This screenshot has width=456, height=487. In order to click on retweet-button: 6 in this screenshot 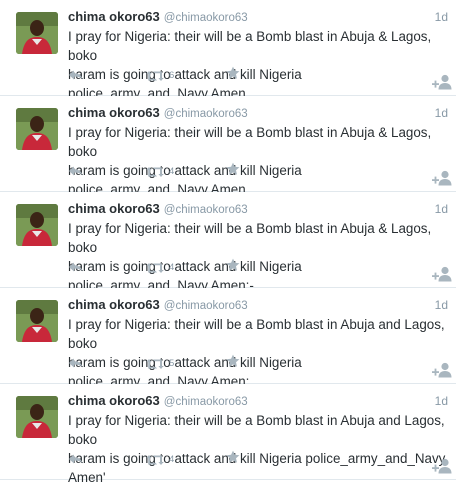, I will do `click(160, 74)`.